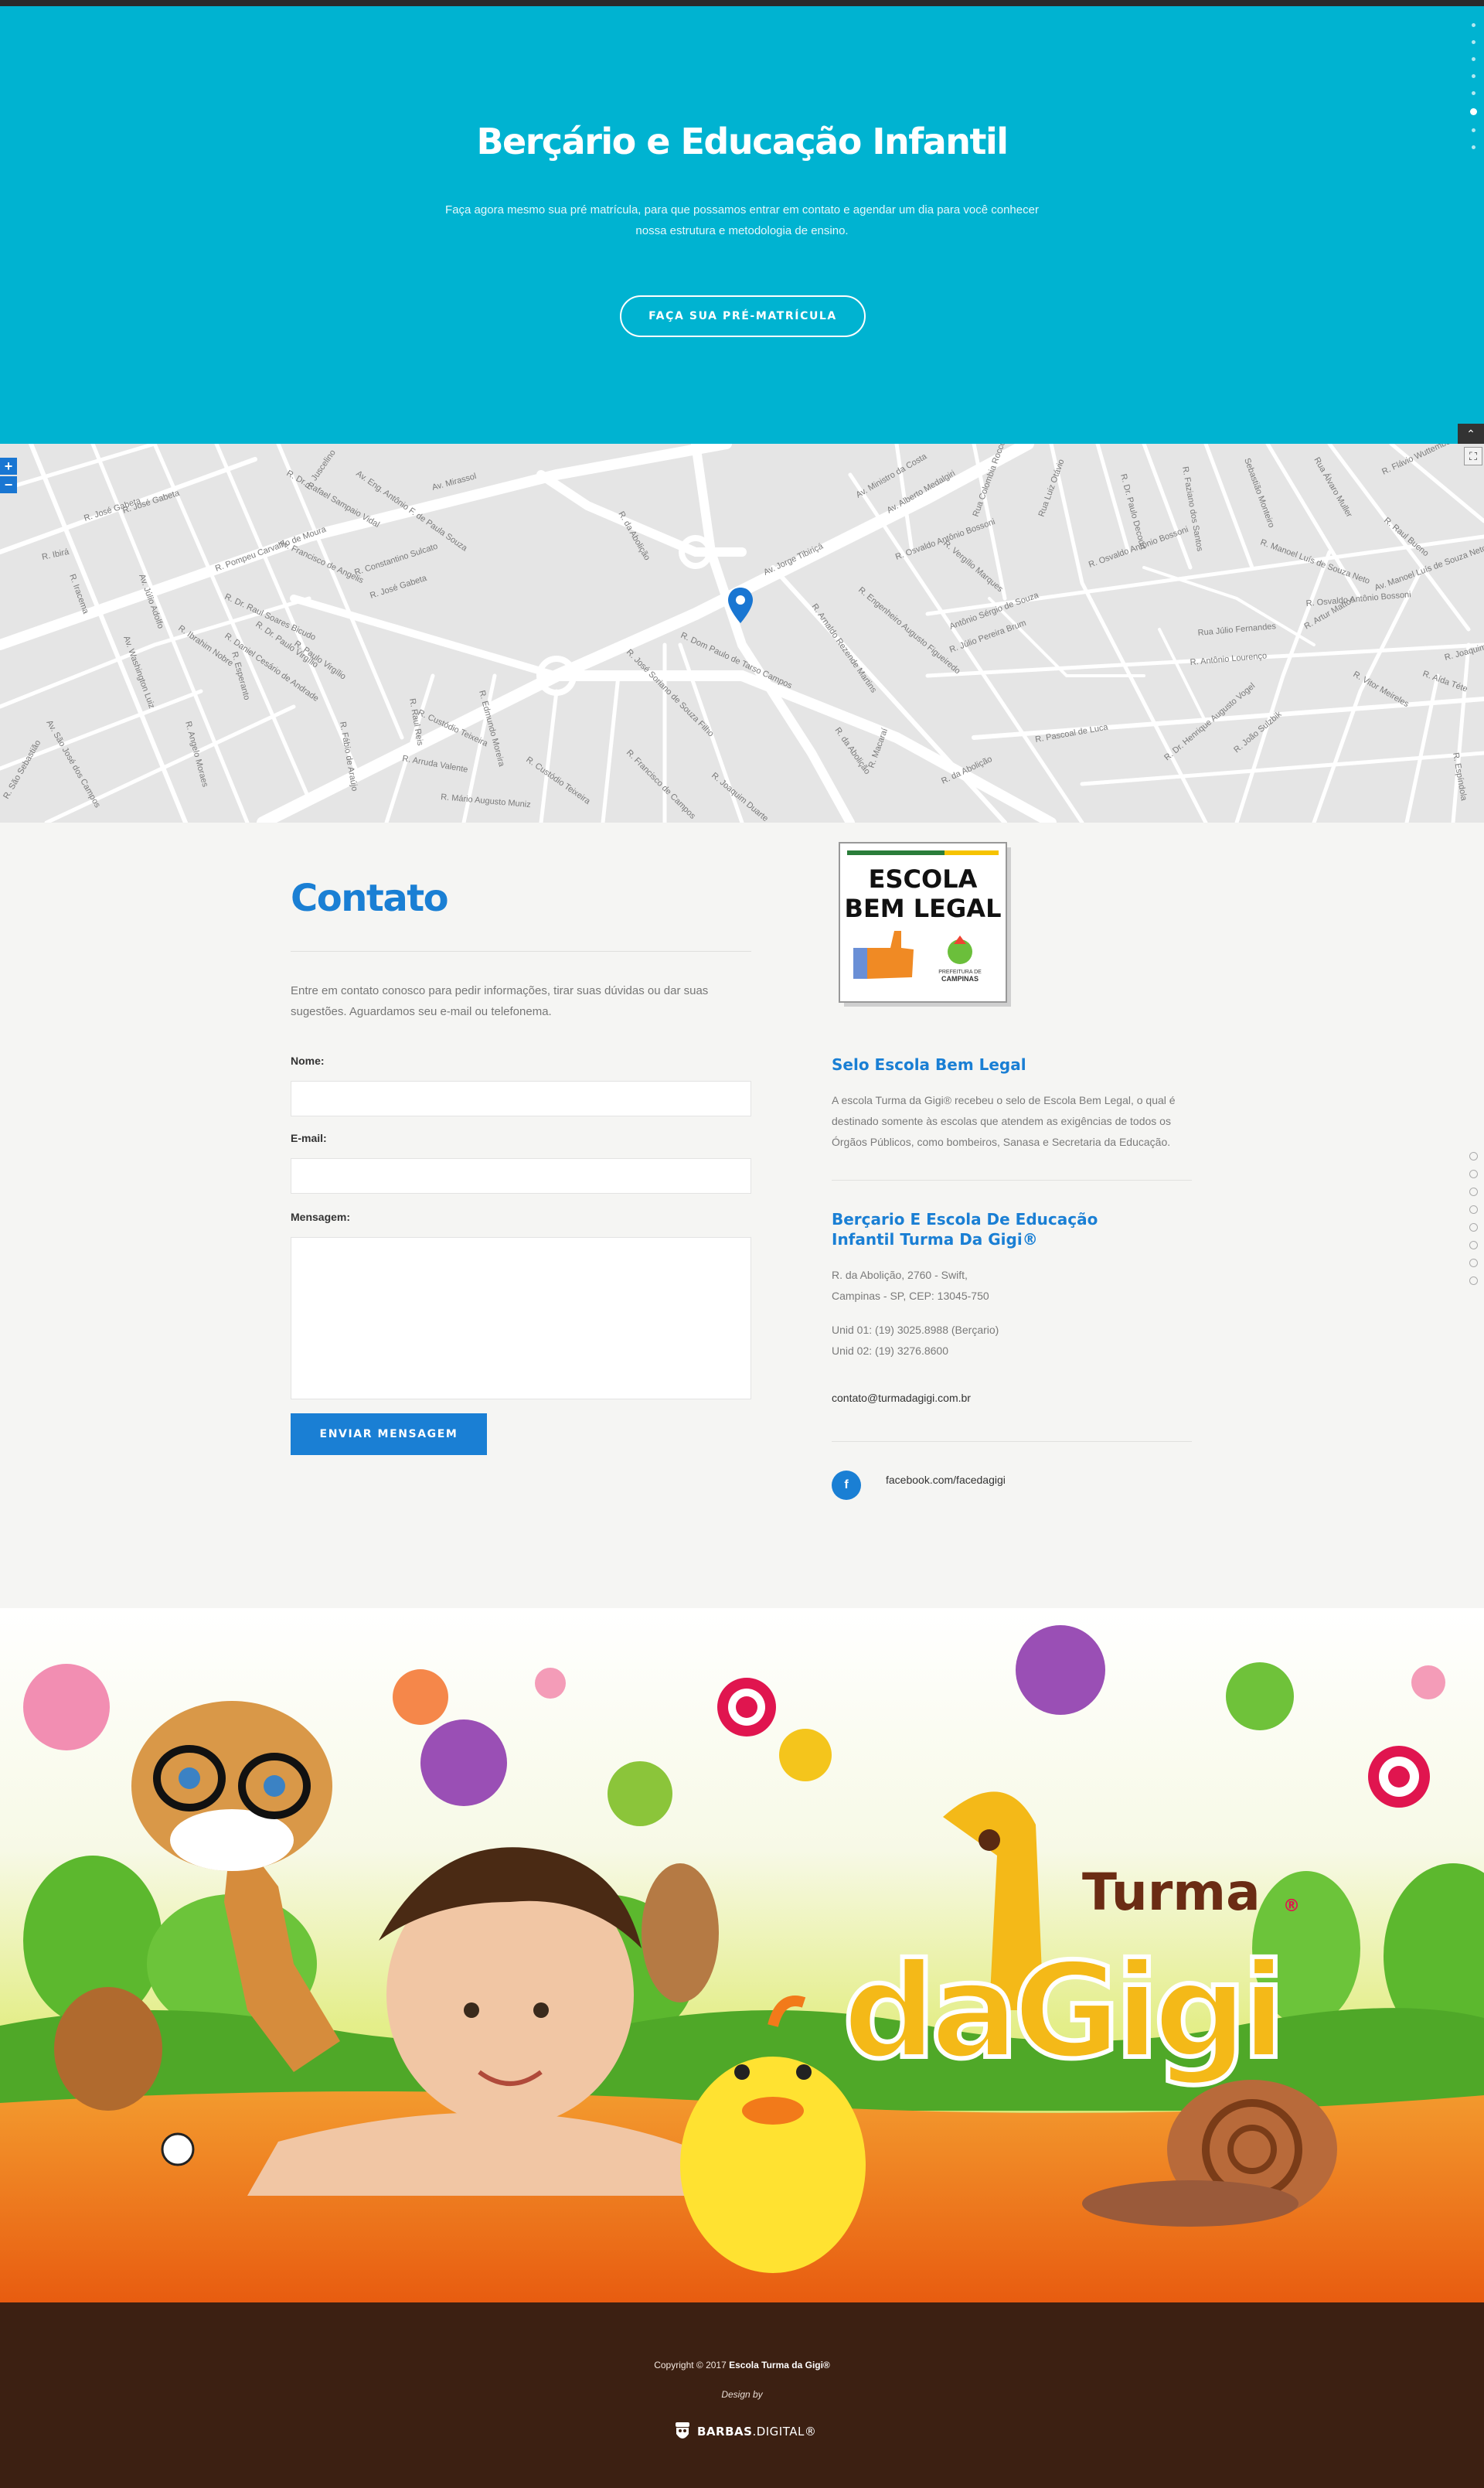 This screenshot has width=1484, height=2488. I want to click on section-nav-dots-mid, so click(1473, 1223).